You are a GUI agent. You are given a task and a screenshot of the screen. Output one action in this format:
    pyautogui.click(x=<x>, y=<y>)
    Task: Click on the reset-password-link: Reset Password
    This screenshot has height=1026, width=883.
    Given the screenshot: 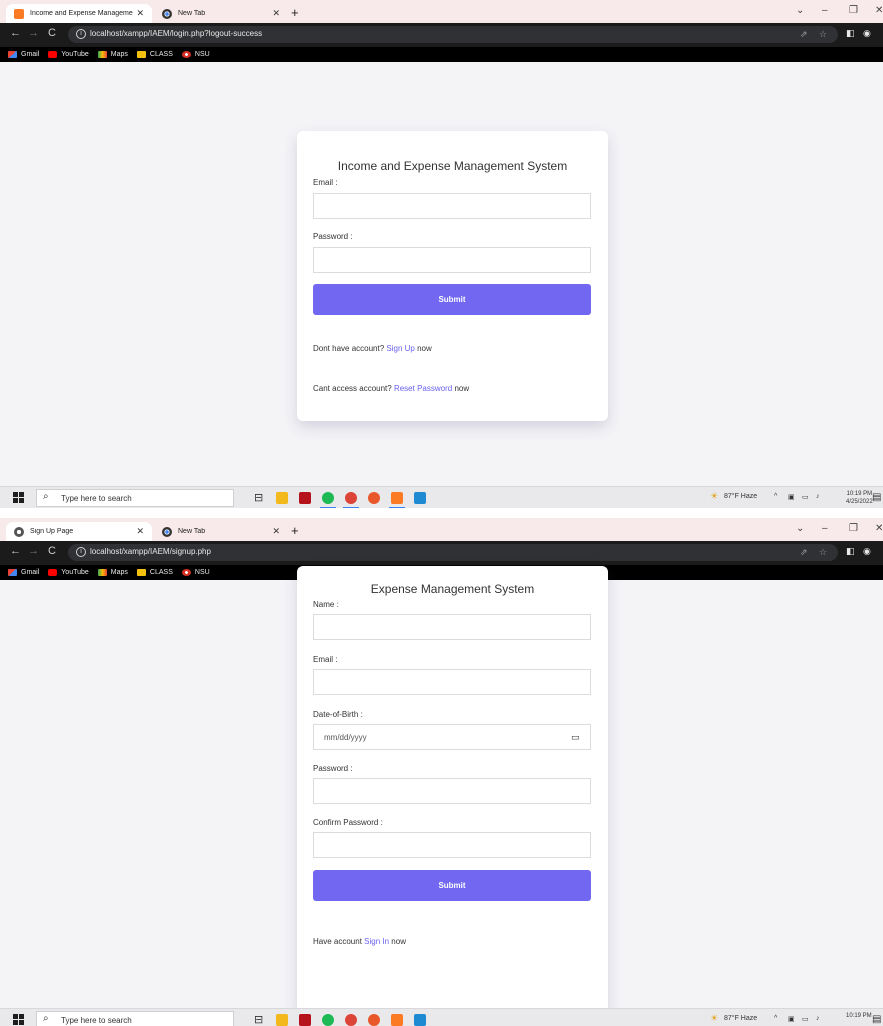 What is the action you would take?
    pyautogui.click(x=423, y=388)
    